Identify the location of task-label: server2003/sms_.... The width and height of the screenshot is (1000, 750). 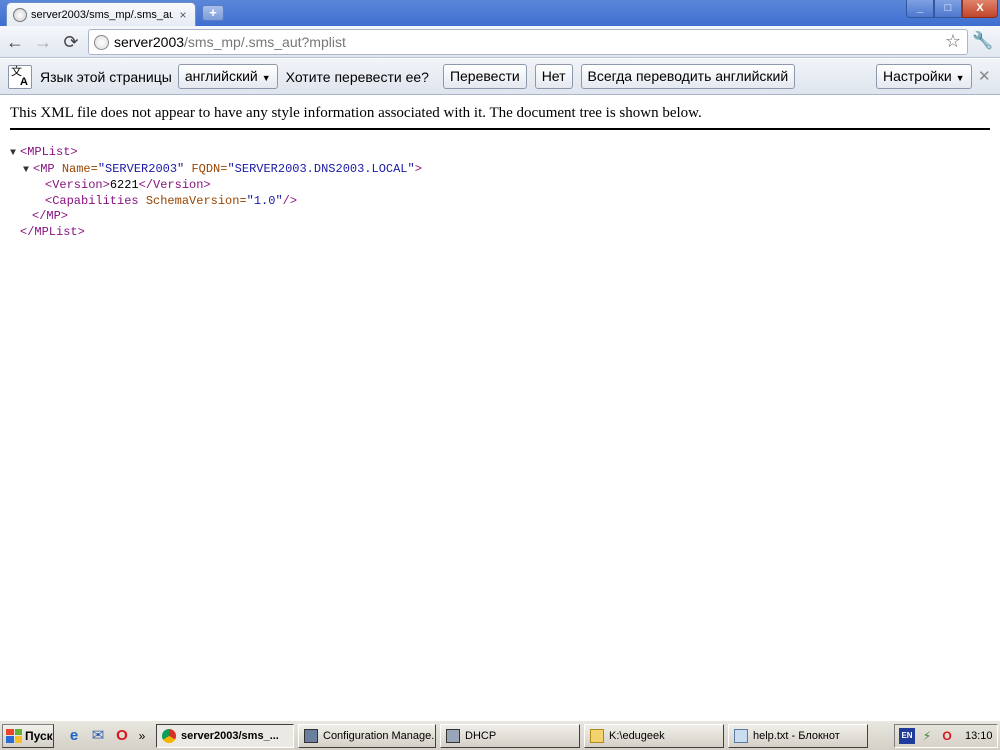
(230, 735).